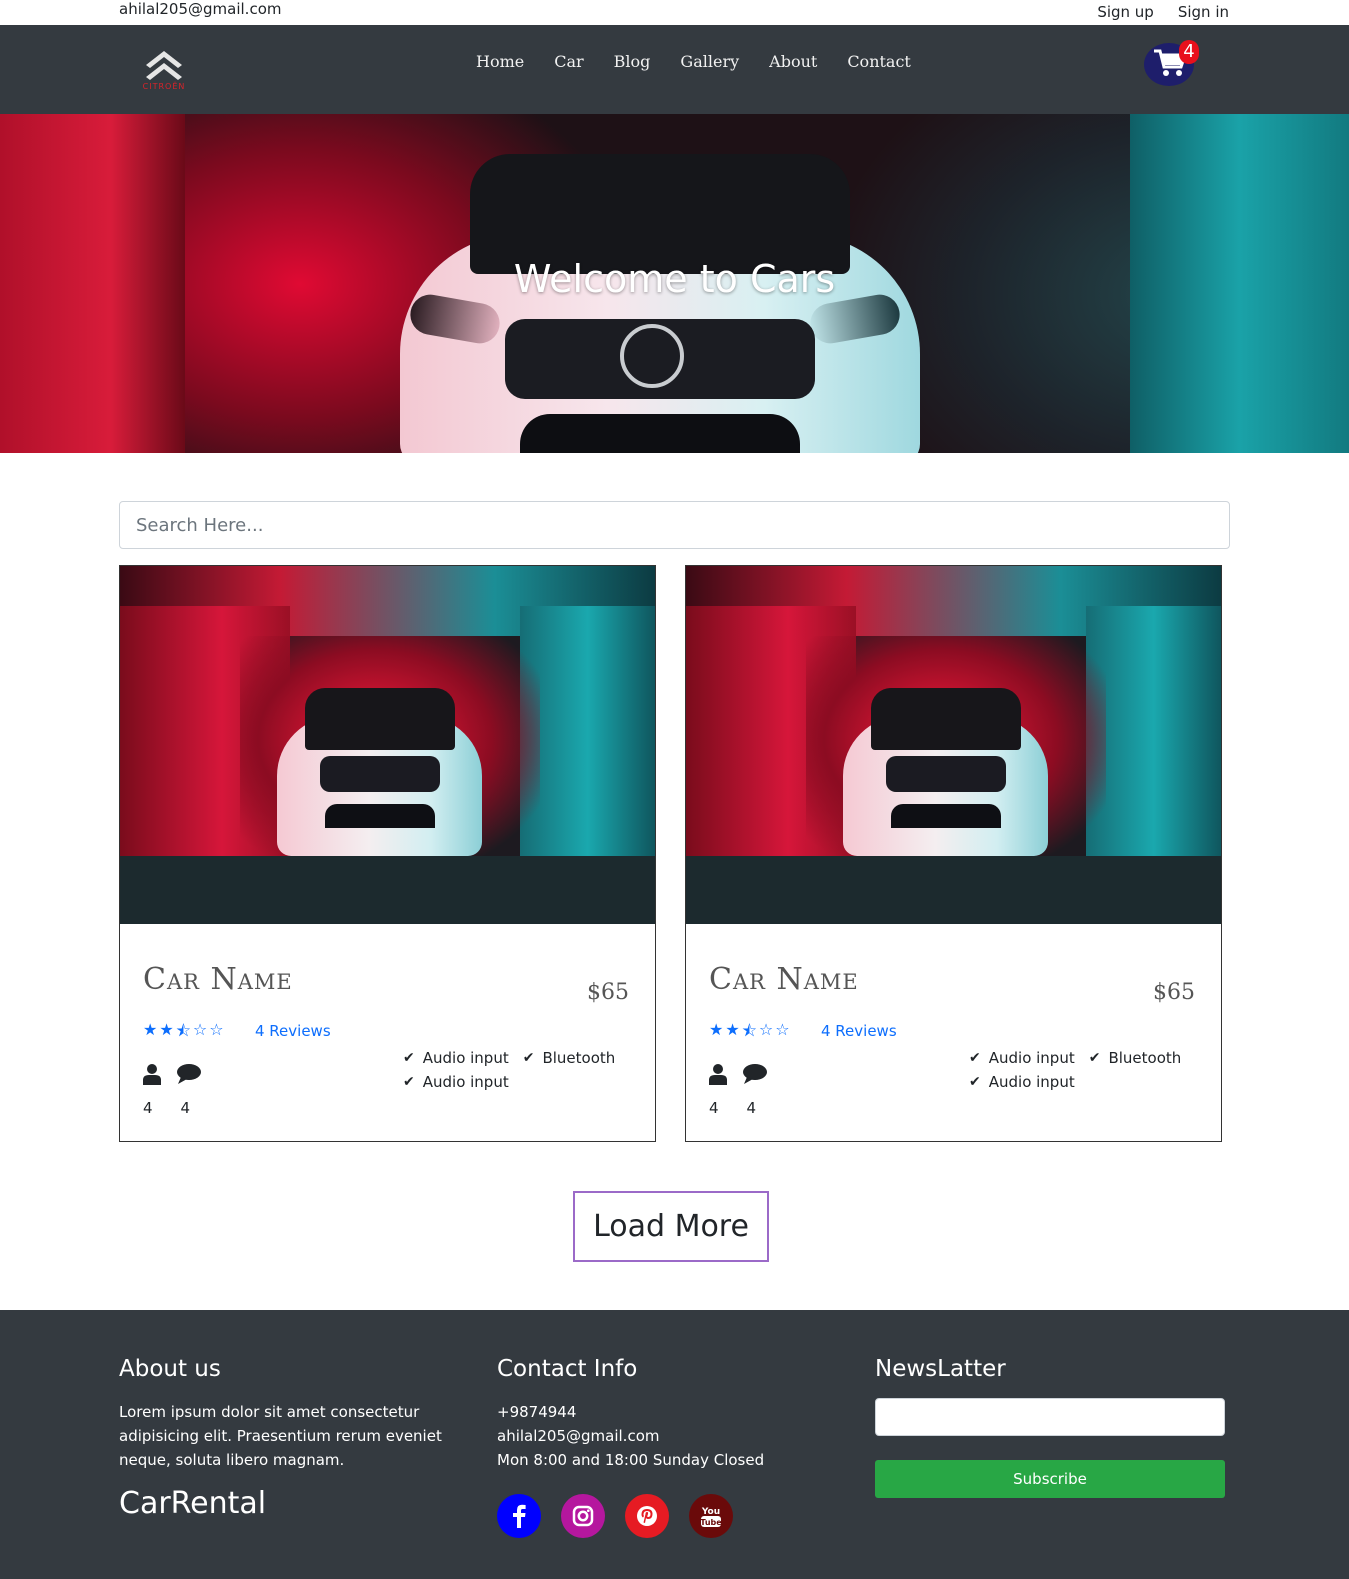 This screenshot has height=1579, width=1349. I want to click on top-email: ahilal205@gmail.com, so click(200, 9).